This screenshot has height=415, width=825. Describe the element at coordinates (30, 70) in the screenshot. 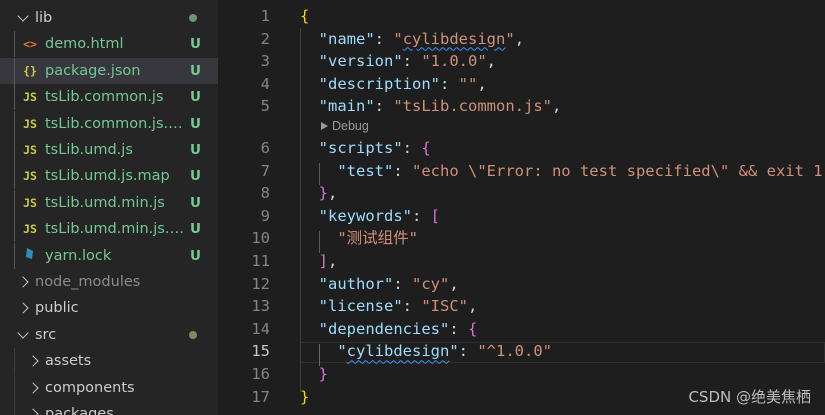

I see `json-file-icon: {}` at that location.